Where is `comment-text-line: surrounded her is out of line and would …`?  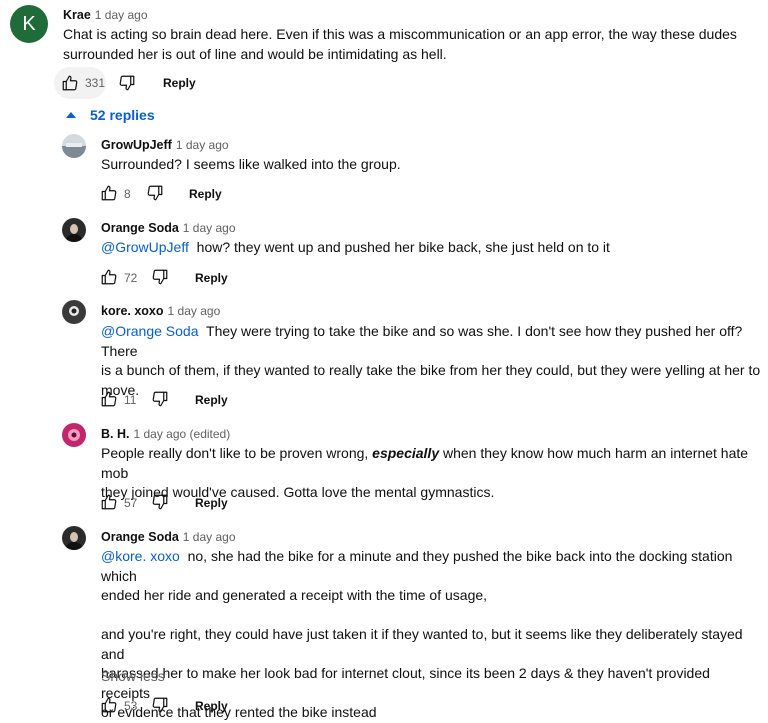
comment-text-line: surrounded her is out of line and would … is located at coordinates (255, 53).